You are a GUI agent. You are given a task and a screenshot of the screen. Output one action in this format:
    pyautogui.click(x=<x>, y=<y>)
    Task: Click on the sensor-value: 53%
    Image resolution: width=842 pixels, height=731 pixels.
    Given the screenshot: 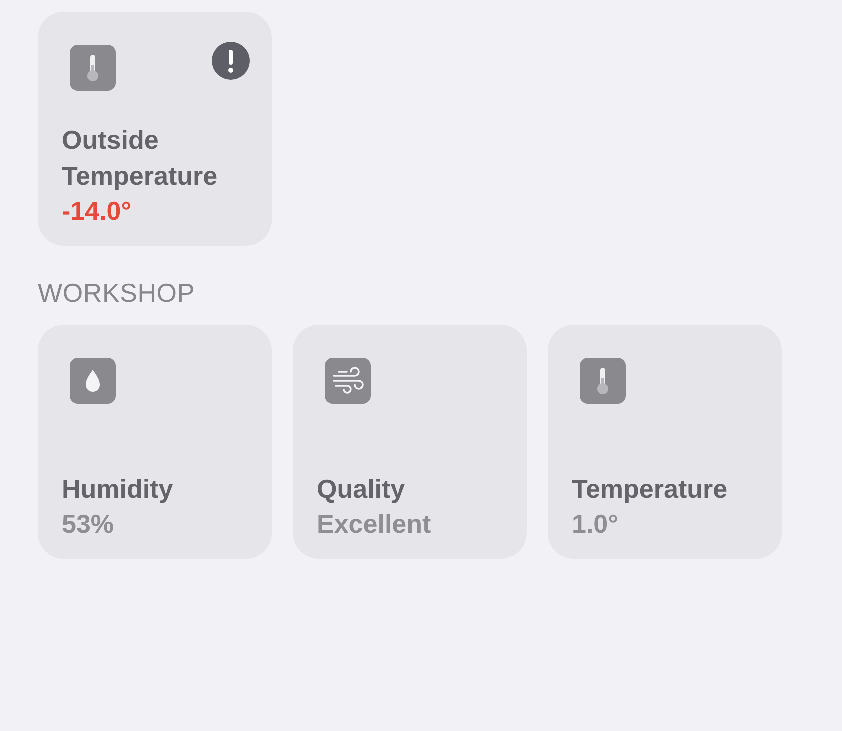 What is the action you would take?
    pyautogui.click(x=89, y=524)
    